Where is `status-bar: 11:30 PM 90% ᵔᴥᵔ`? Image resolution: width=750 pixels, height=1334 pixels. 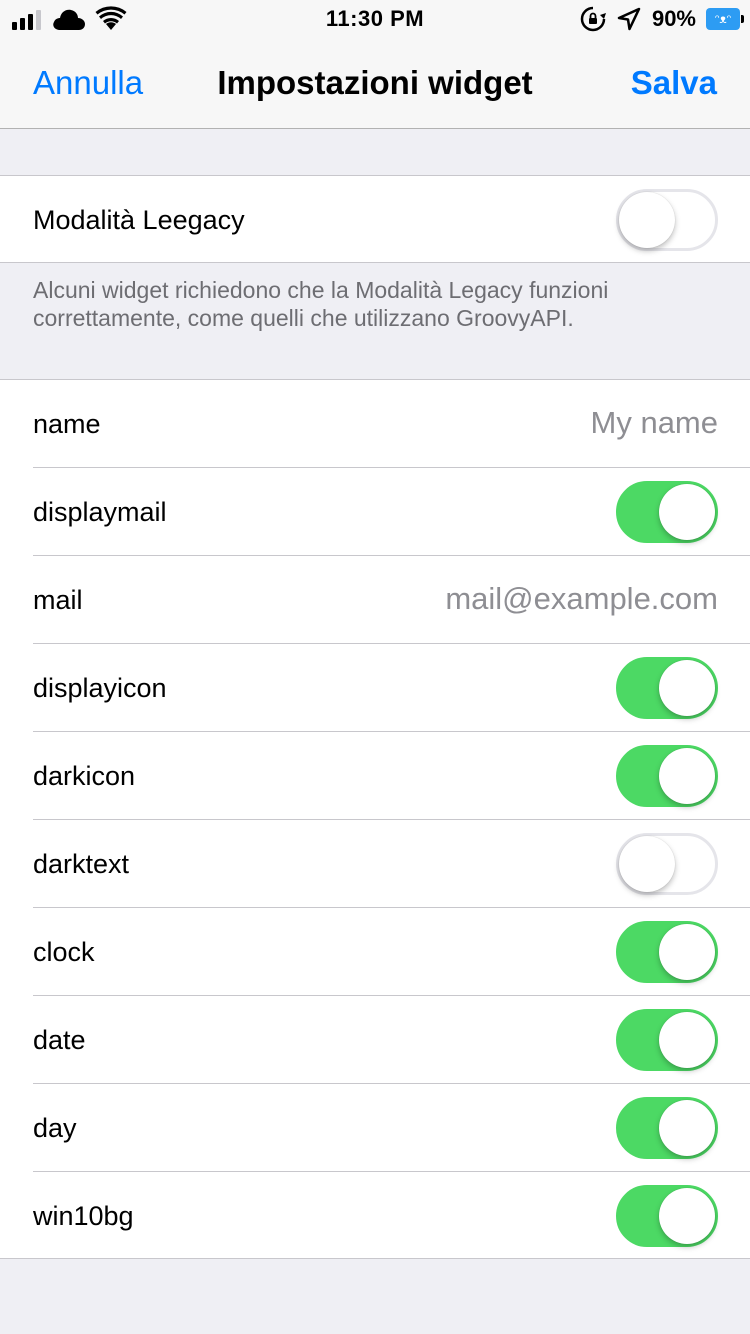
status-bar: 11:30 PM 90% ᵔᴥᵔ is located at coordinates (375, 20).